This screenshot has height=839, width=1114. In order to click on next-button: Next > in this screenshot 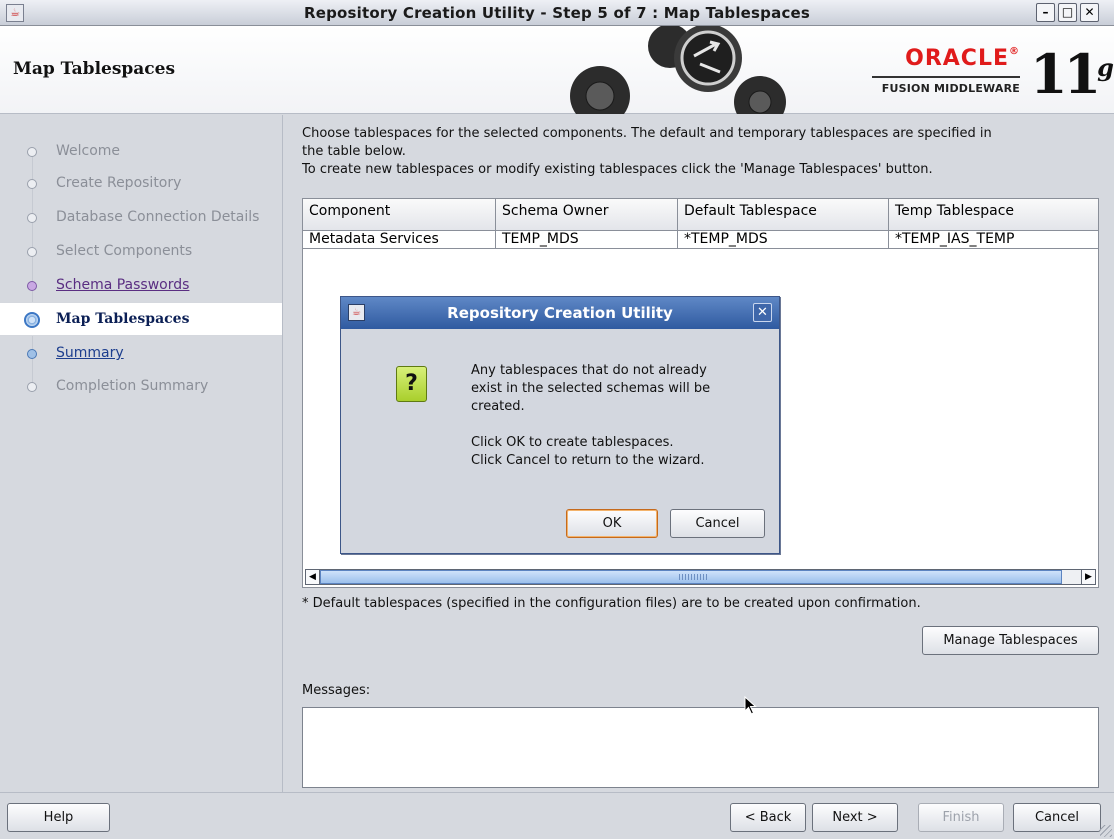, I will do `click(855, 817)`.